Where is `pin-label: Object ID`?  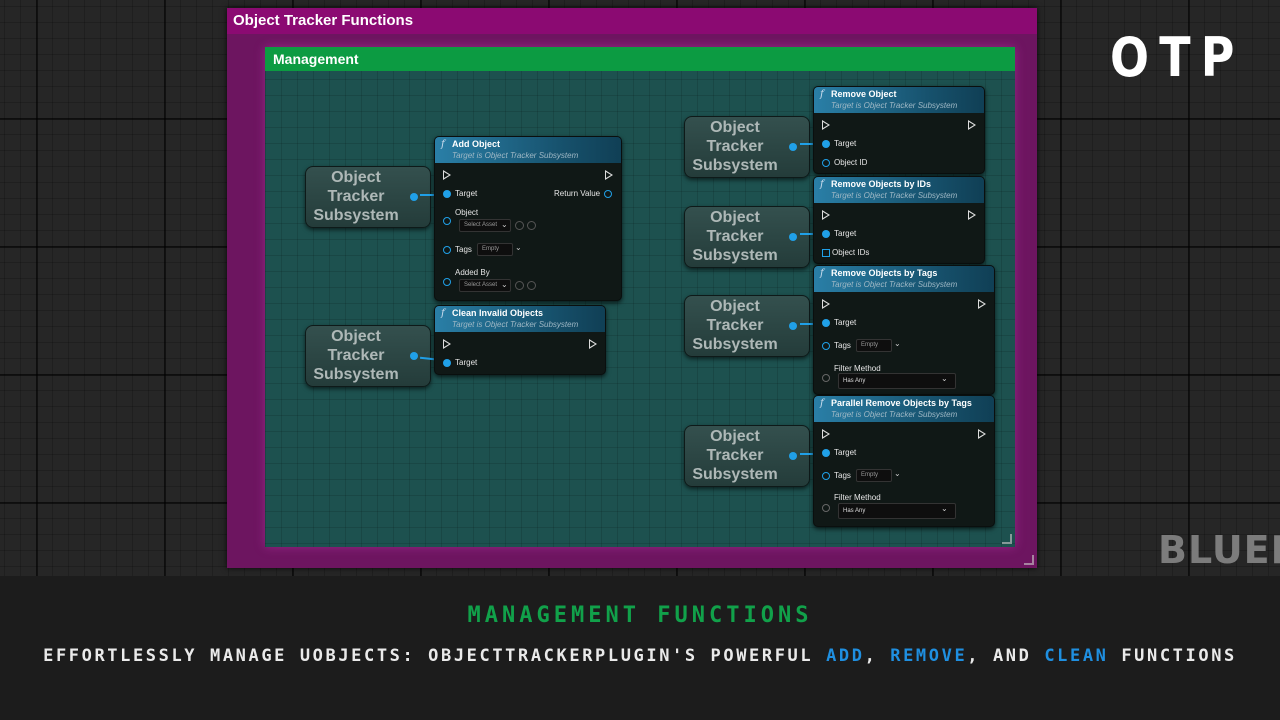
pin-label: Object ID is located at coordinates (851, 162).